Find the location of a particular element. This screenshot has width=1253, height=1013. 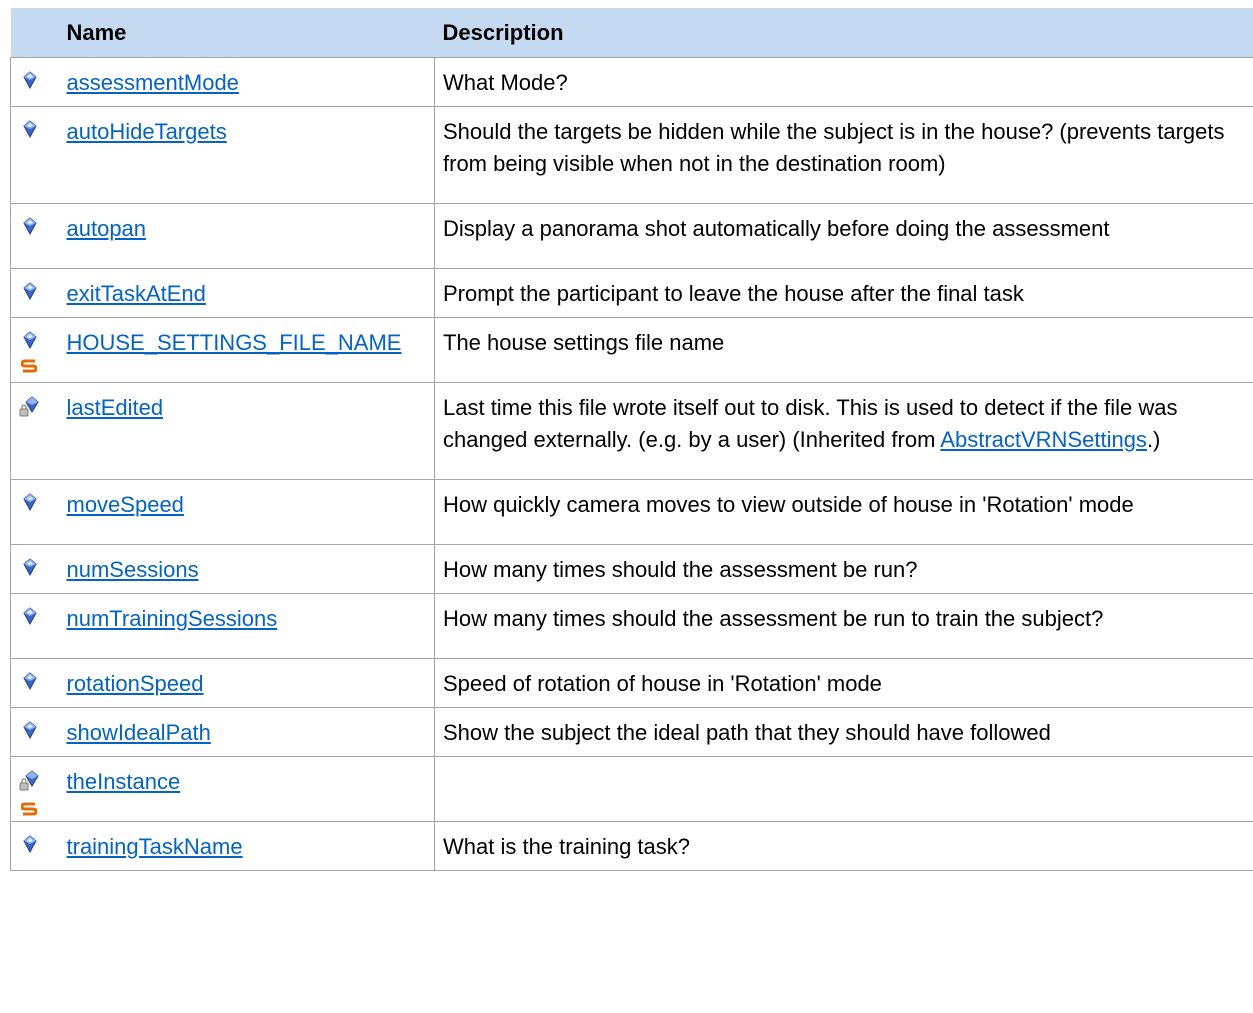

member-name-link: exitTaskAtEnd is located at coordinates (136, 293).